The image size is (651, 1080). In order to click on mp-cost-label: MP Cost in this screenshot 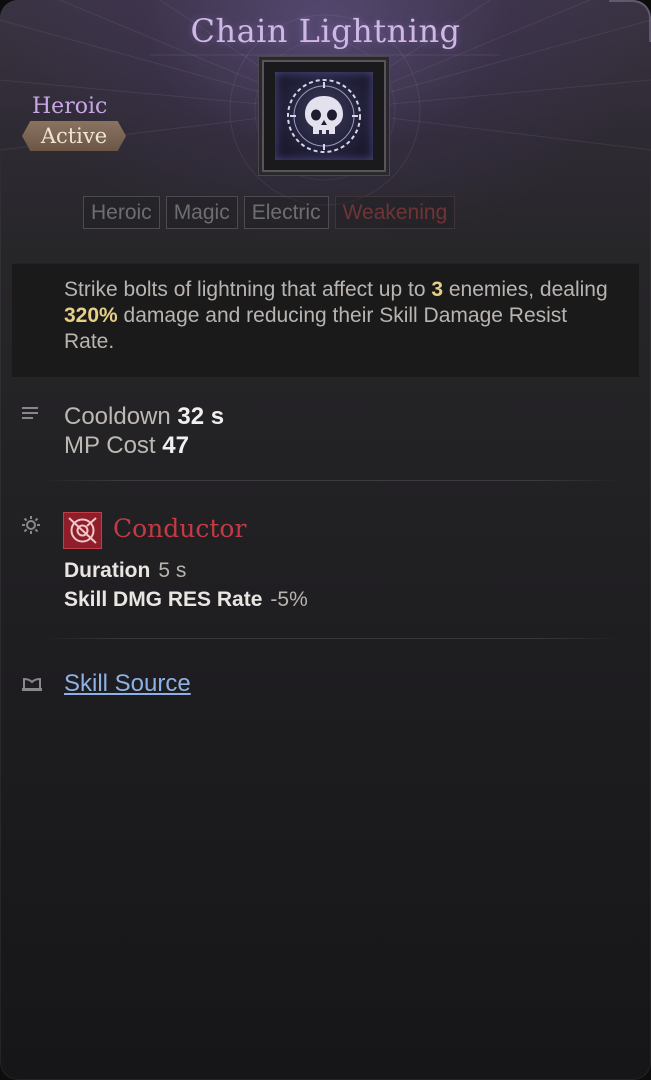, I will do `click(110, 445)`.